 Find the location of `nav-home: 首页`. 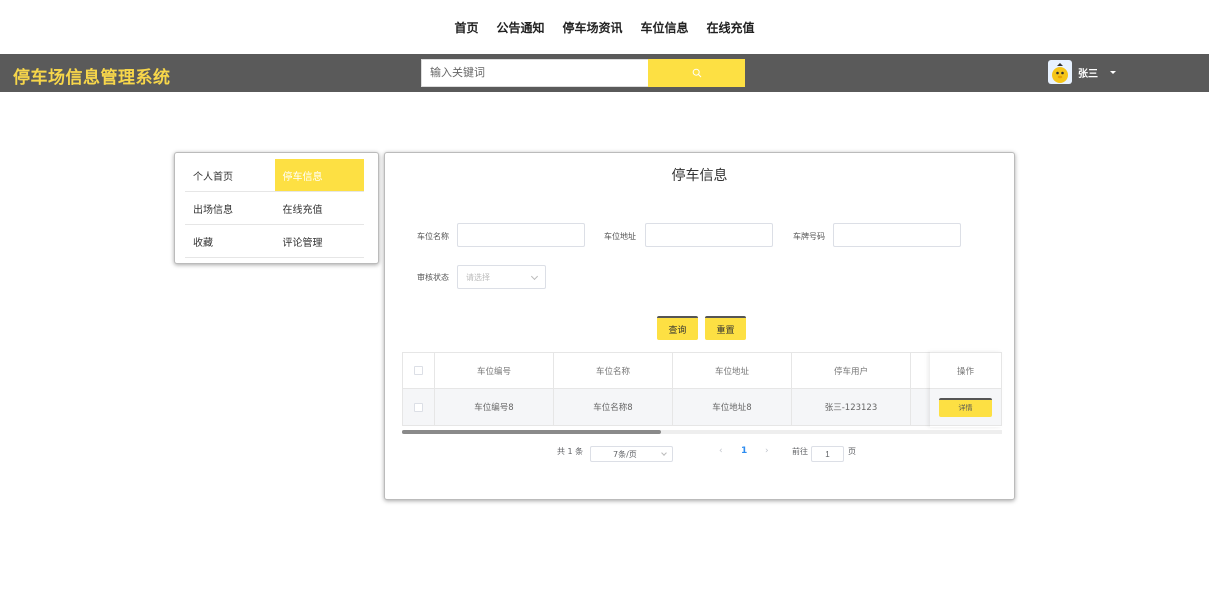

nav-home: 首页 is located at coordinates (466, 27).